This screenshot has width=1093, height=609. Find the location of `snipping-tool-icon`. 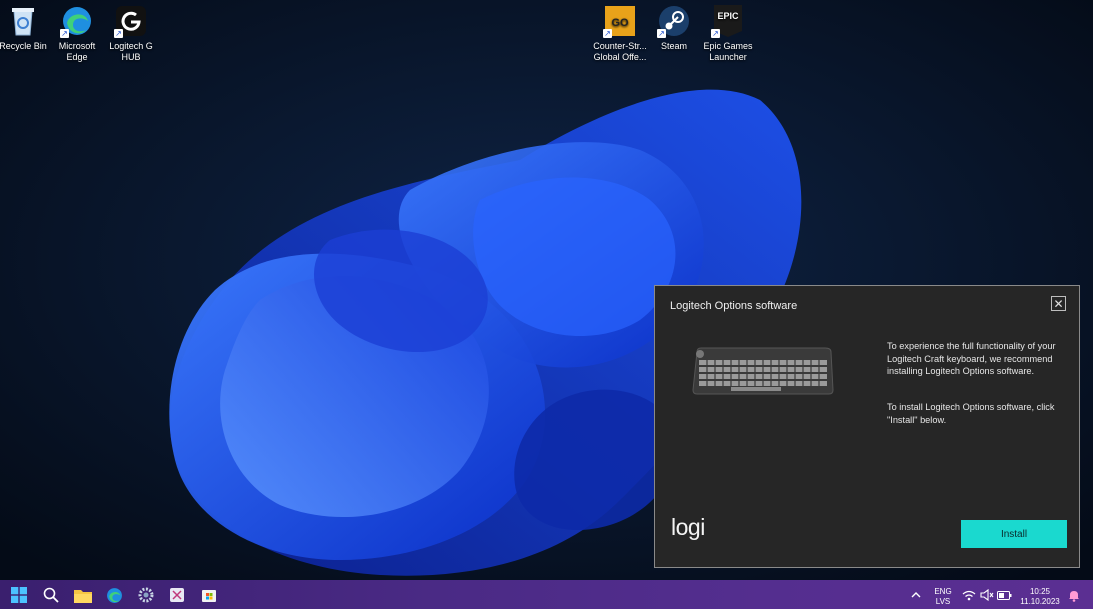

snipping-tool-icon is located at coordinates (177, 595).